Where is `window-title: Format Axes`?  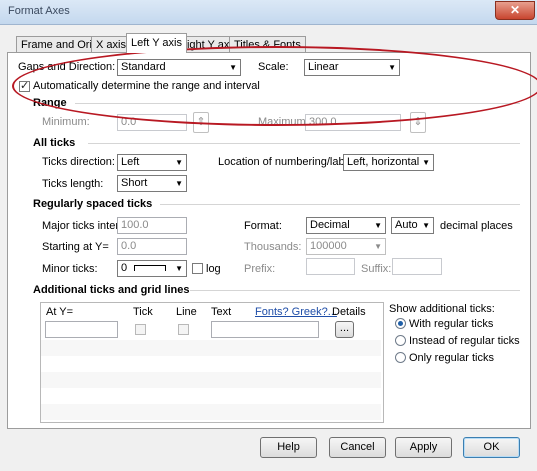
window-title: Format Axes is located at coordinates (39, 11).